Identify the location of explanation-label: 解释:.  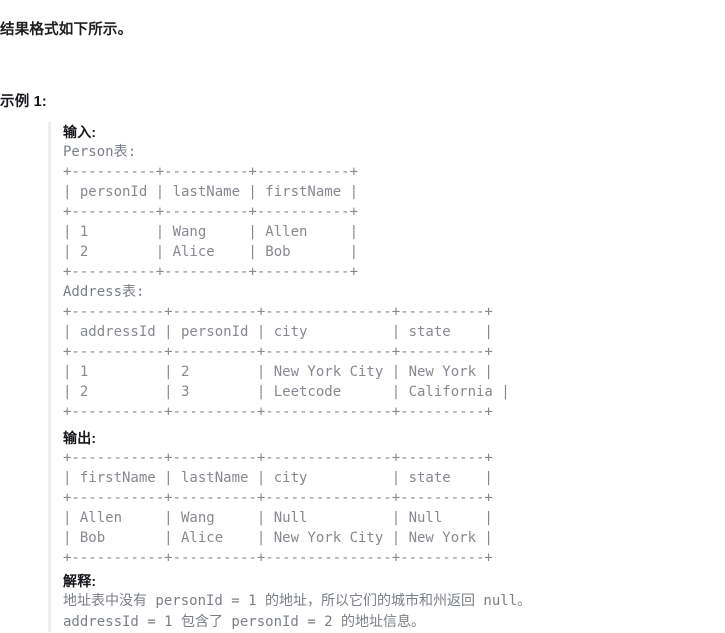
(80, 581).